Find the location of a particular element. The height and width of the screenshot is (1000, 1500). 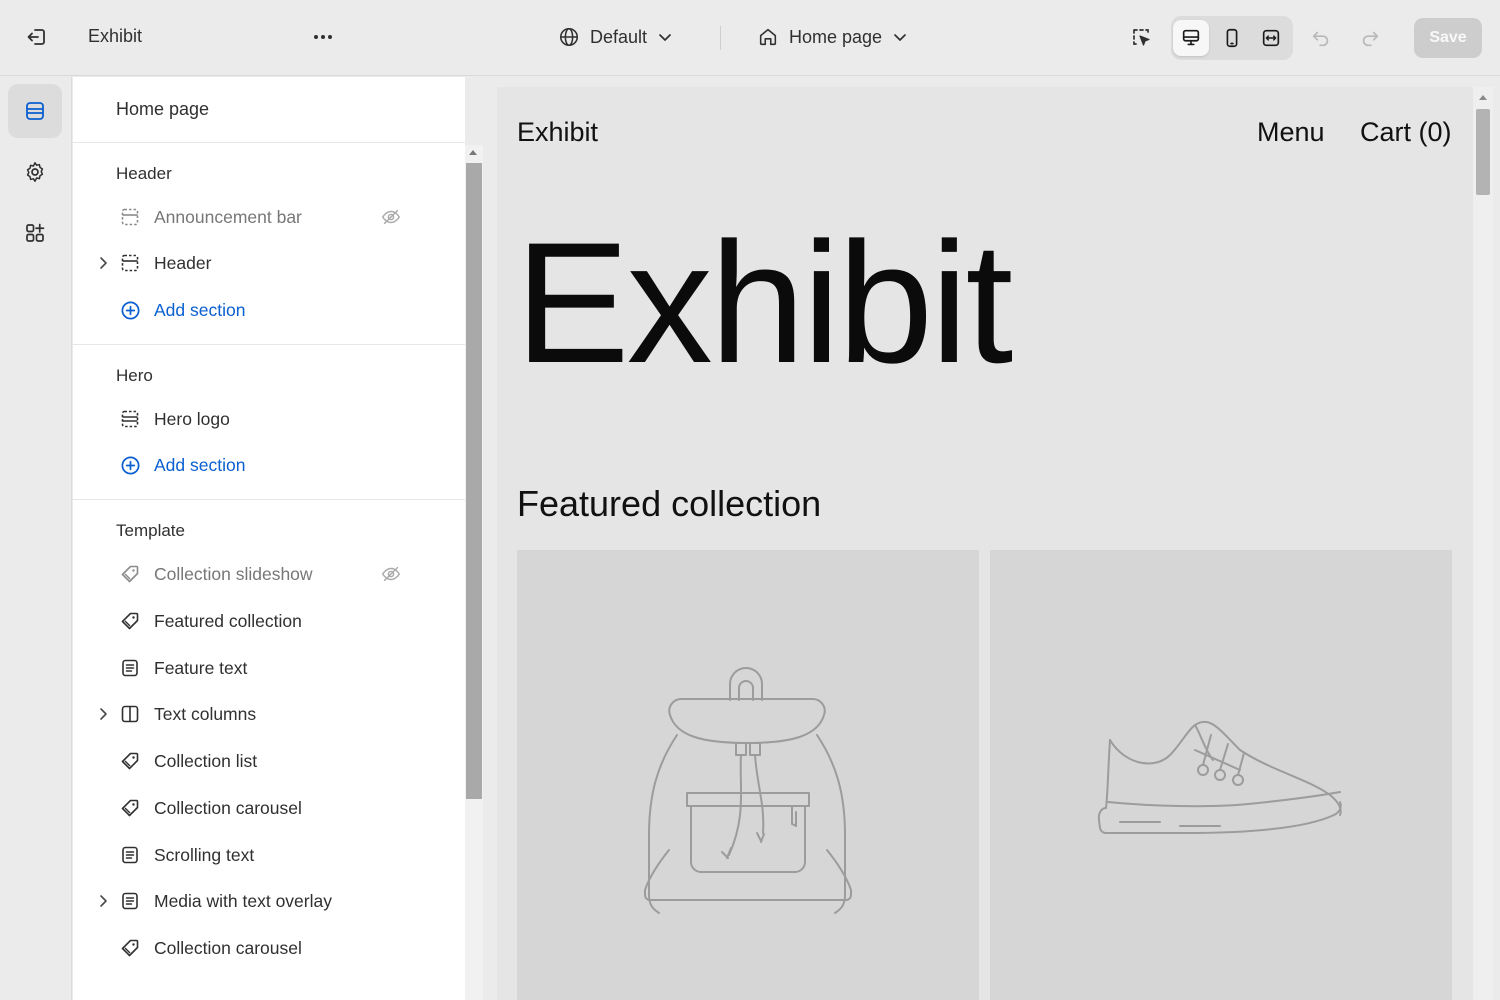

section-collection-slideshow: Collection slideshow is located at coordinates (269, 574).